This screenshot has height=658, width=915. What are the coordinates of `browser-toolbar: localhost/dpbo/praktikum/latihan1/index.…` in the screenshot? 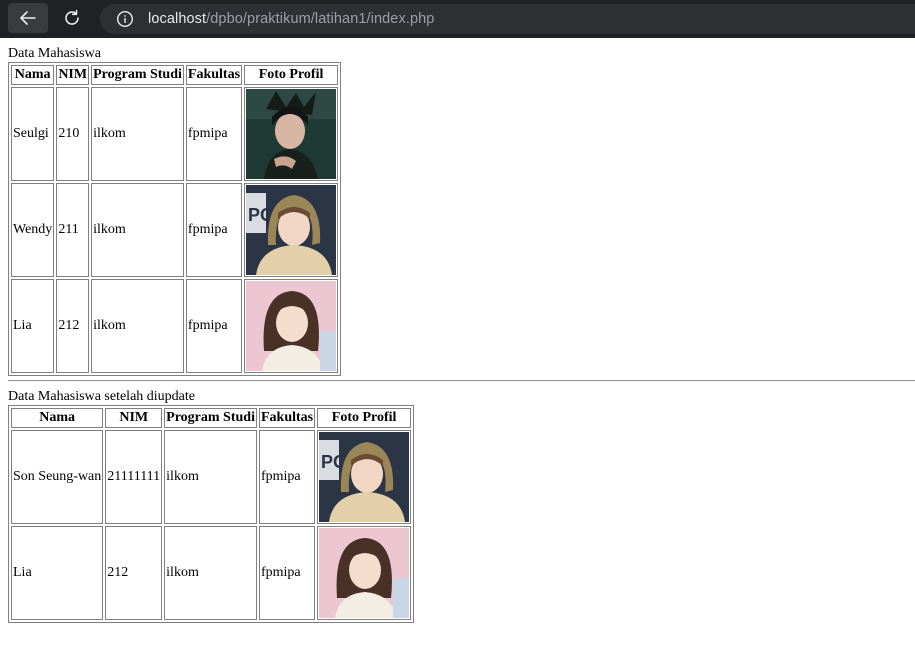 It's located at (457, 19).